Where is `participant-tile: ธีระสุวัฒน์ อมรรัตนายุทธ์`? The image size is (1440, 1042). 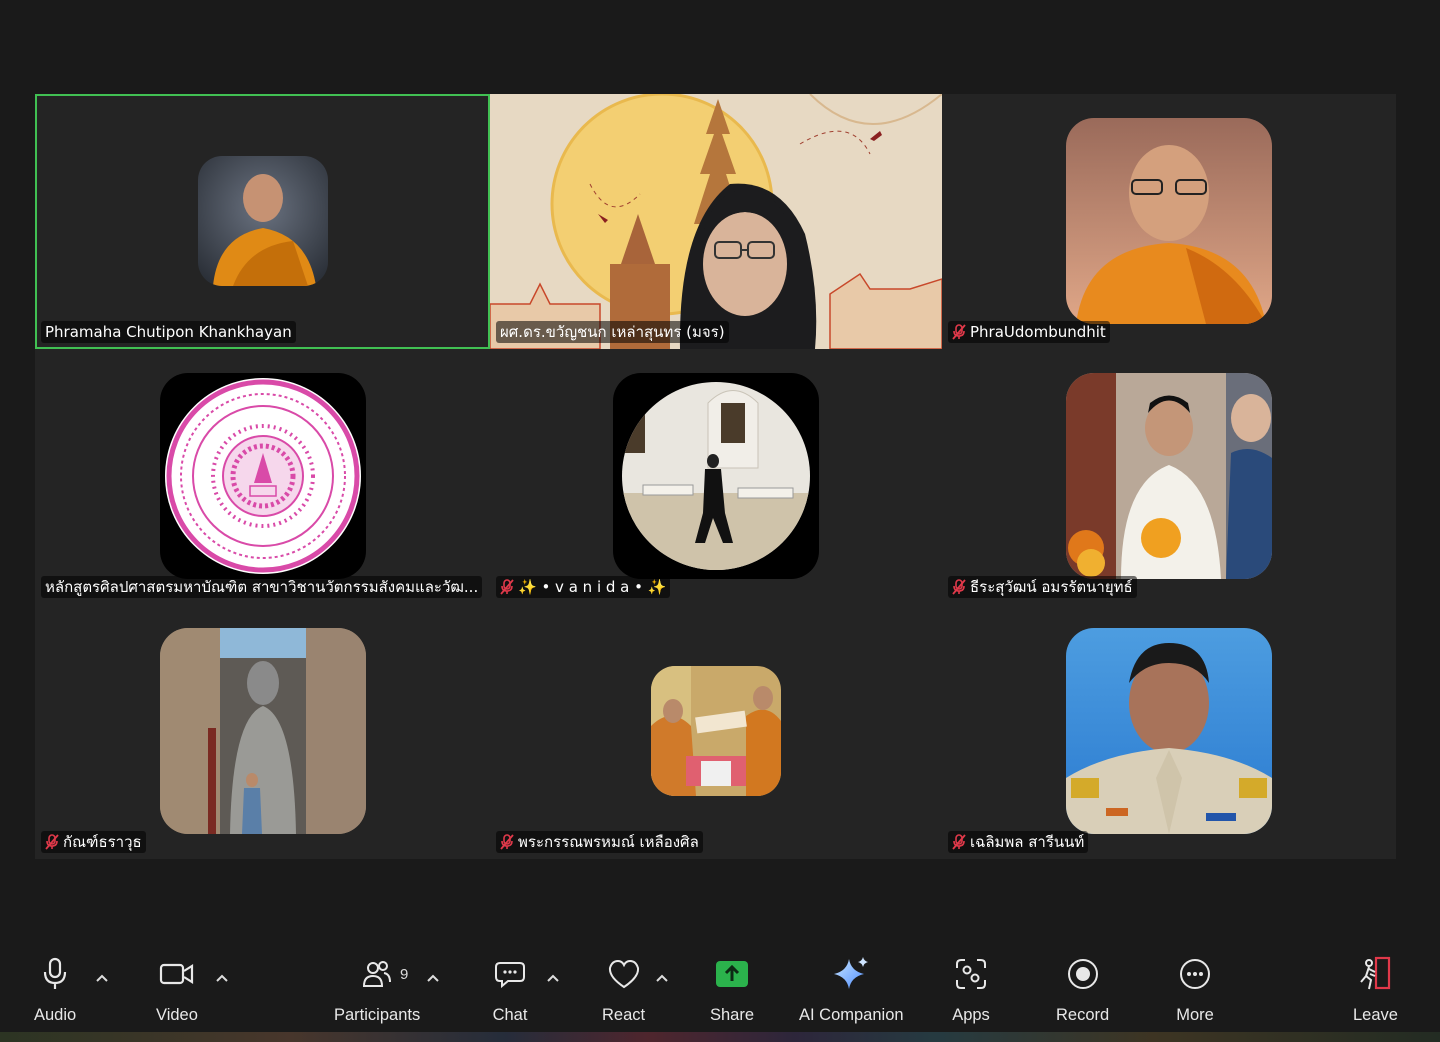
participant-tile: ธีระสุวัฒน์ อมรรัตนายุทธ์ is located at coordinates (1169, 476).